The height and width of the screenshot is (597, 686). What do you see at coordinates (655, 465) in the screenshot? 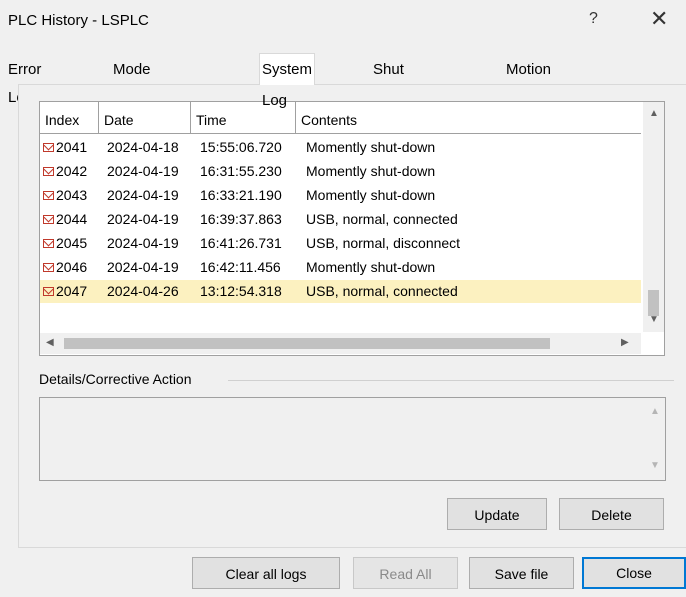
I see `details-scroll-down-icon: ▼` at bounding box center [655, 465].